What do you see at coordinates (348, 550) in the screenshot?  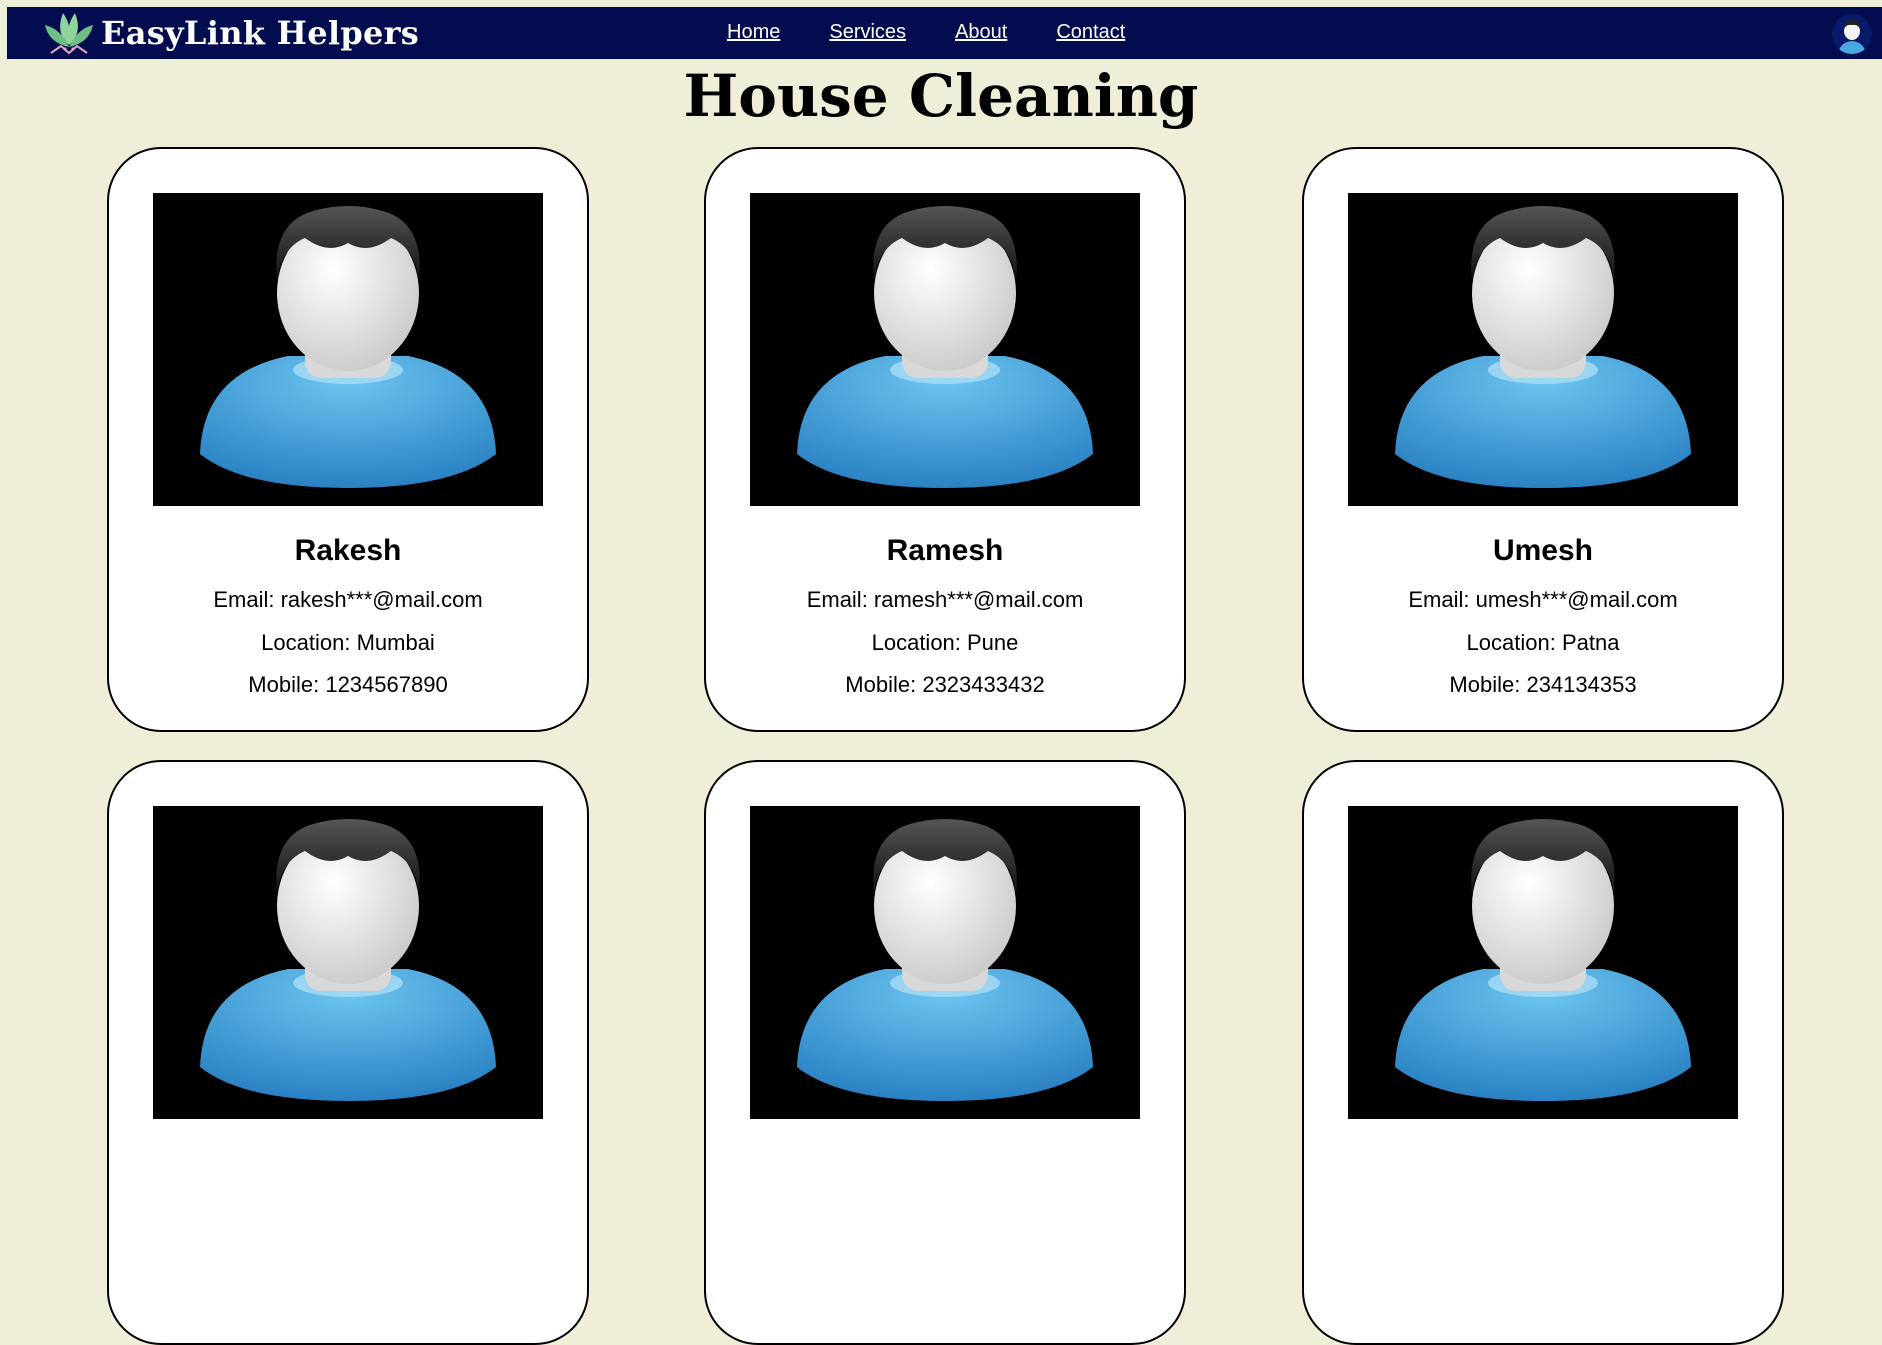 I see `helper-name: Rakesh` at bounding box center [348, 550].